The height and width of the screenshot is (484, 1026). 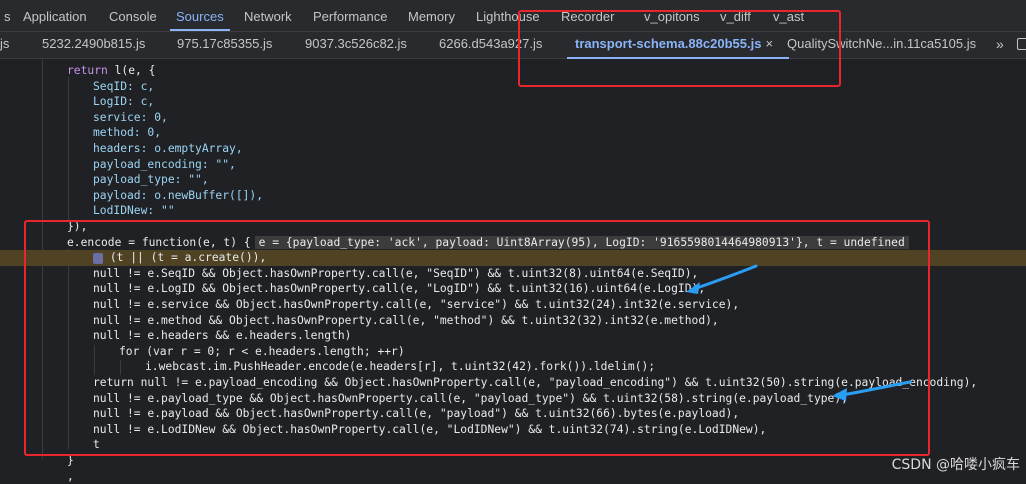 What do you see at coordinates (513, 180) in the screenshot?
I see `code-line: payload_type: "",` at bounding box center [513, 180].